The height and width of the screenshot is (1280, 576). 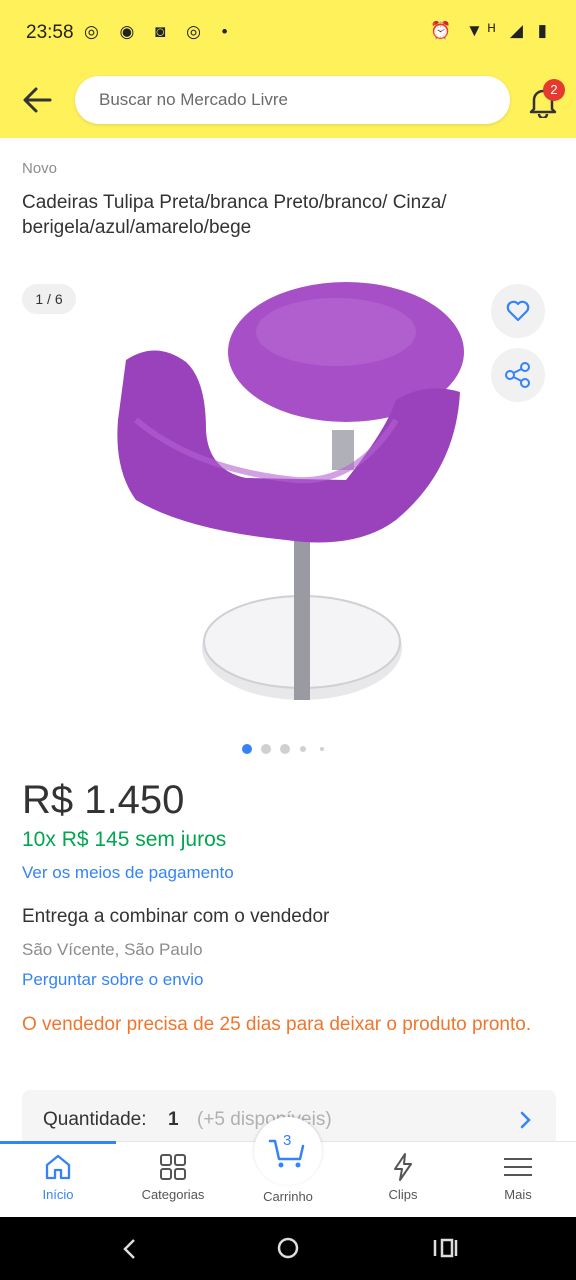 I want to click on favorite-button, so click(x=518, y=311).